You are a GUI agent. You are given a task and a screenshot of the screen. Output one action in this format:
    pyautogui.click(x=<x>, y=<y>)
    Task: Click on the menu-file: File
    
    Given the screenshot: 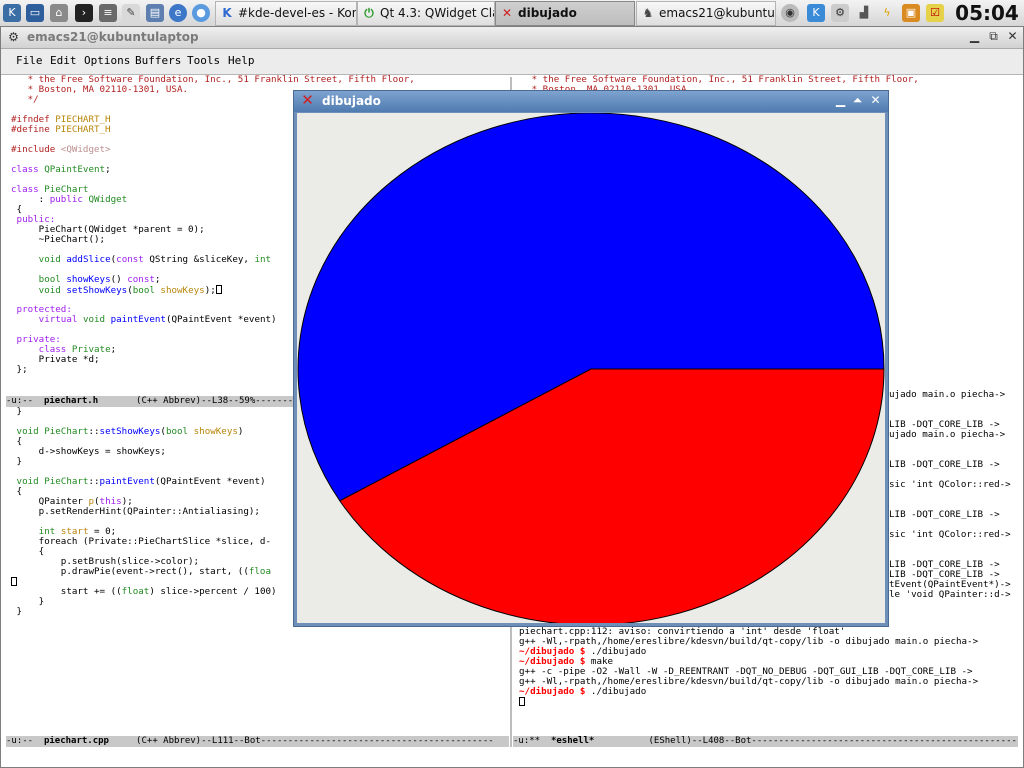 What is the action you would take?
    pyautogui.click(x=29, y=60)
    